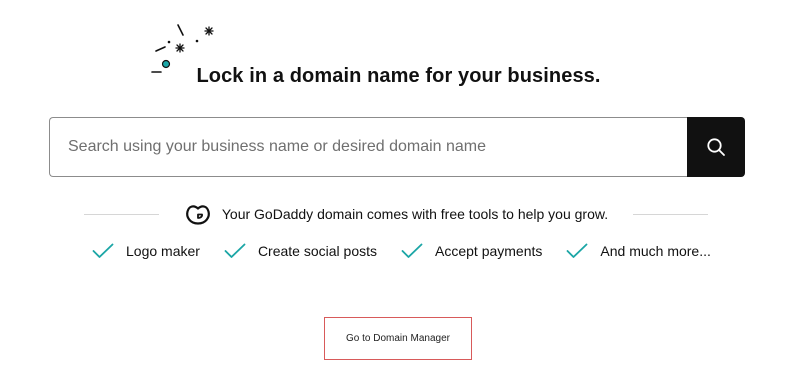  Describe the element at coordinates (398, 338) in the screenshot. I see `go-to-domain-manager-button: Go to Domain Manager` at that location.